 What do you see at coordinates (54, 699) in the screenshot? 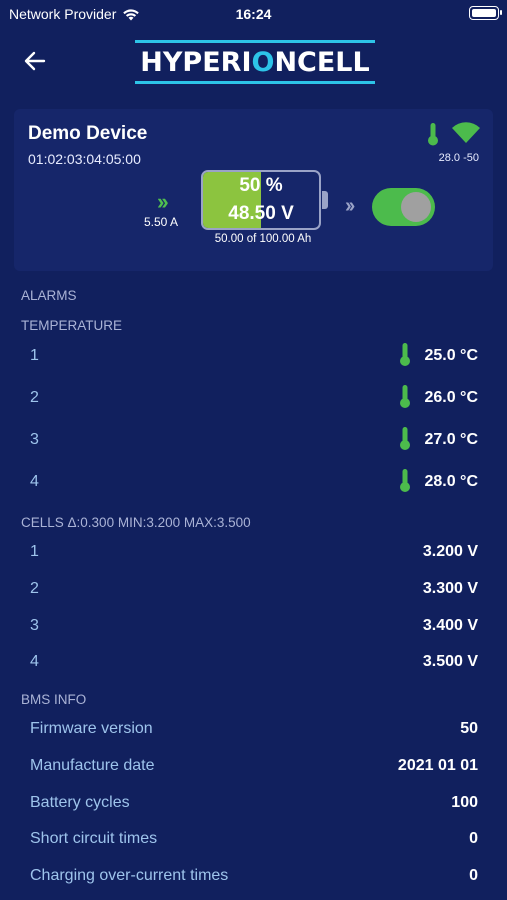
I see `bms-info-header: BMS INFO` at bounding box center [54, 699].